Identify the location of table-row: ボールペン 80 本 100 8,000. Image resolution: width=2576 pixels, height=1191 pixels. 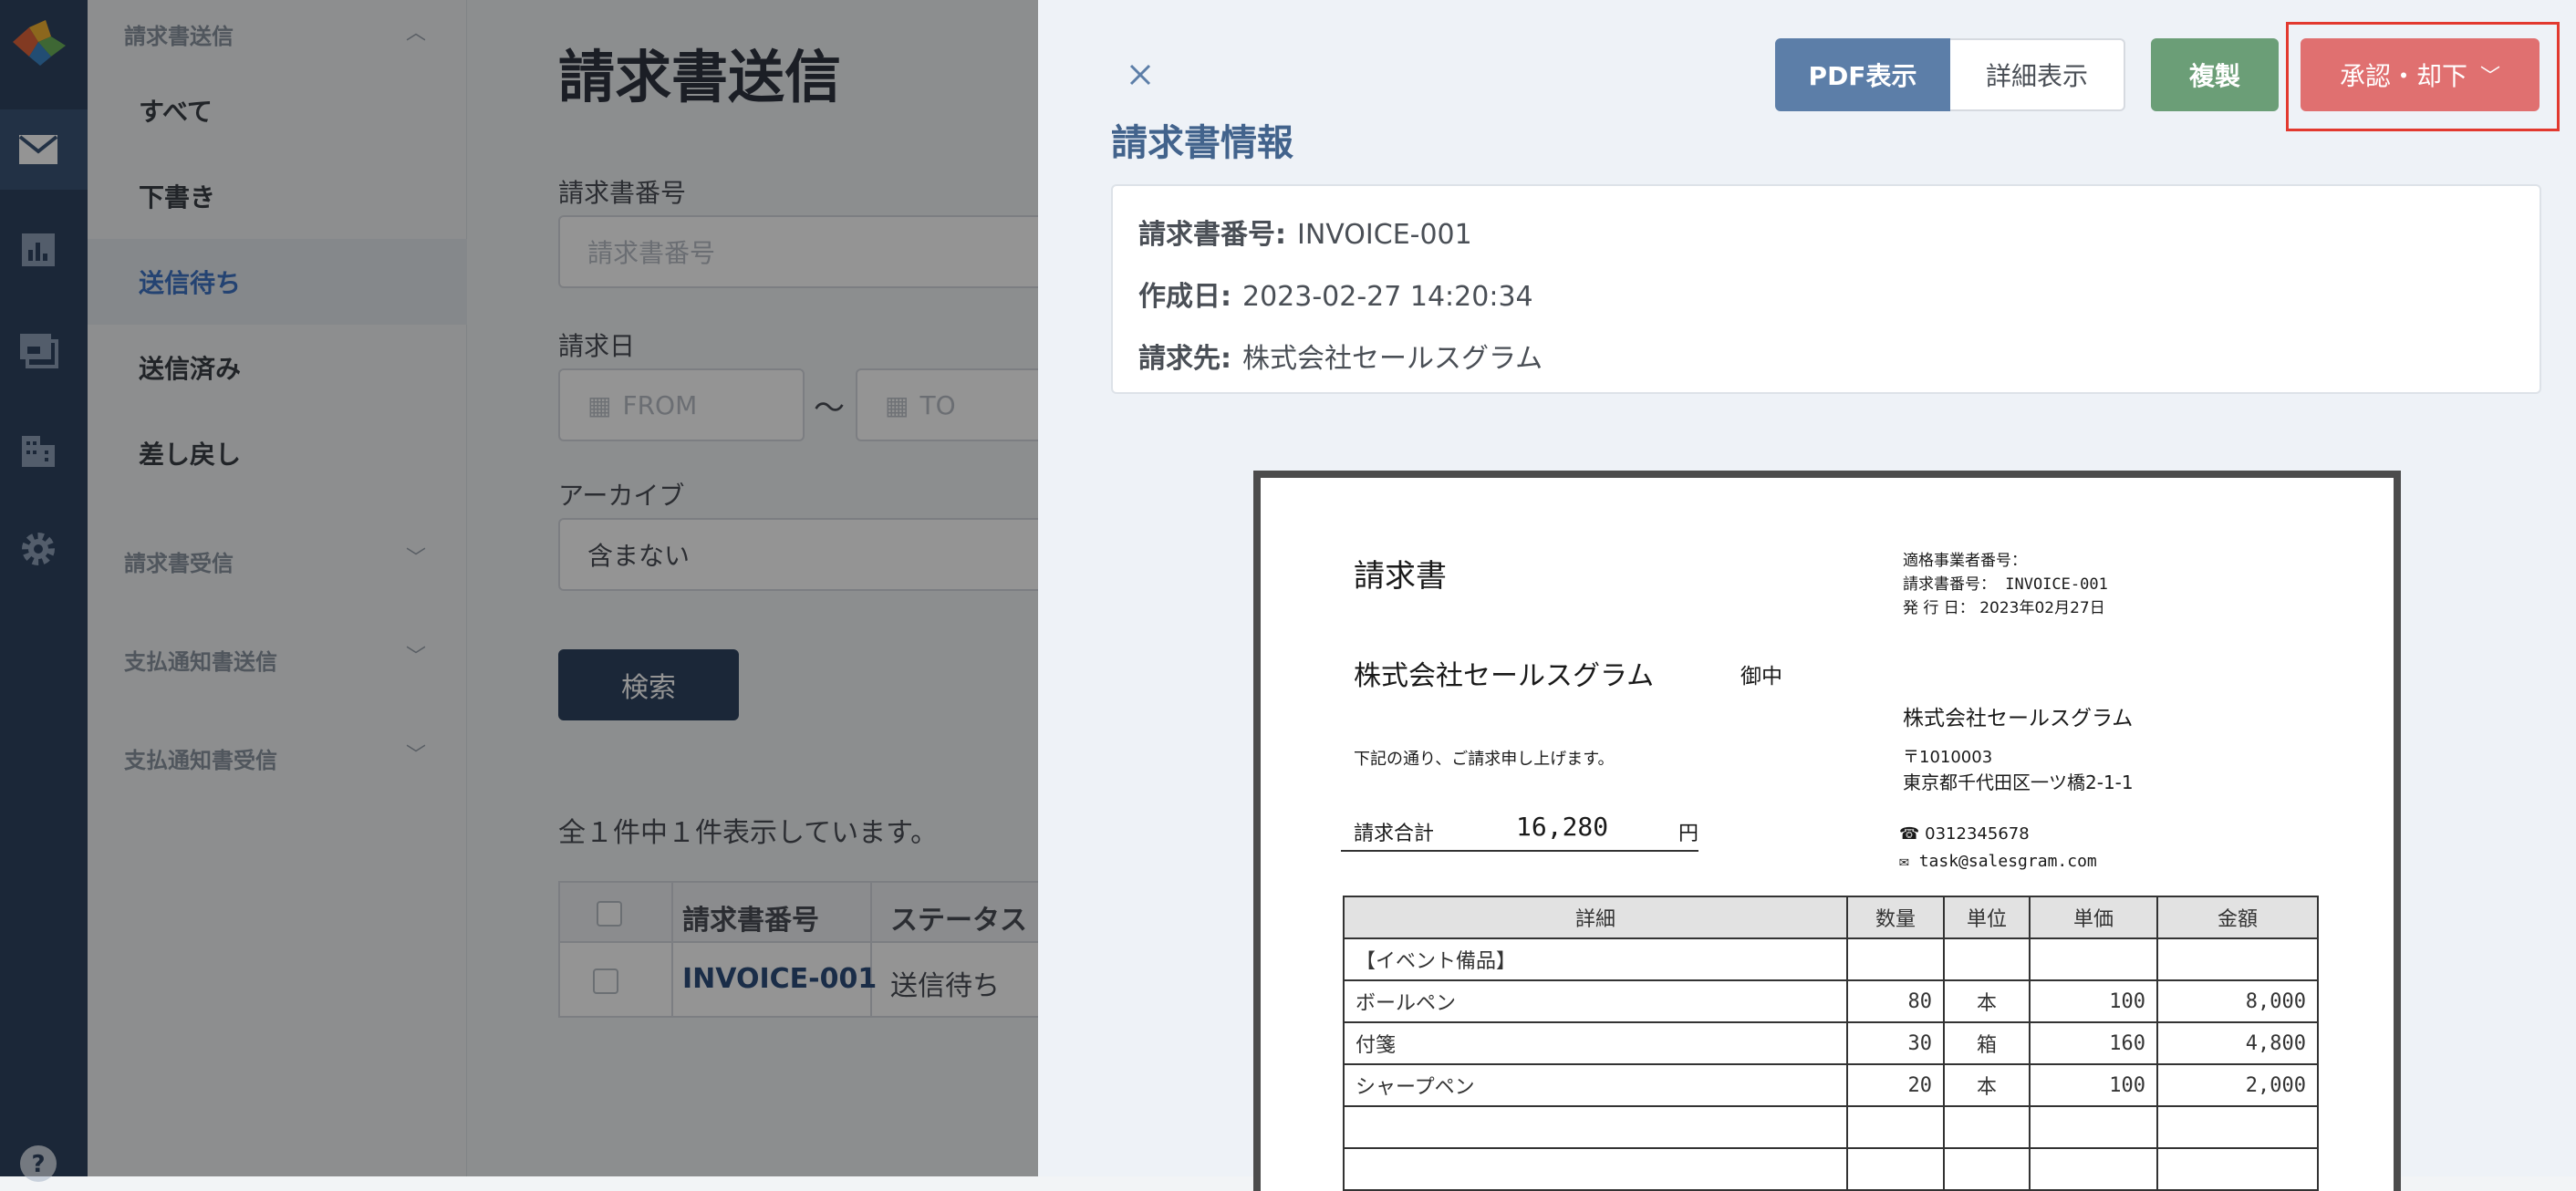
(1831, 1001).